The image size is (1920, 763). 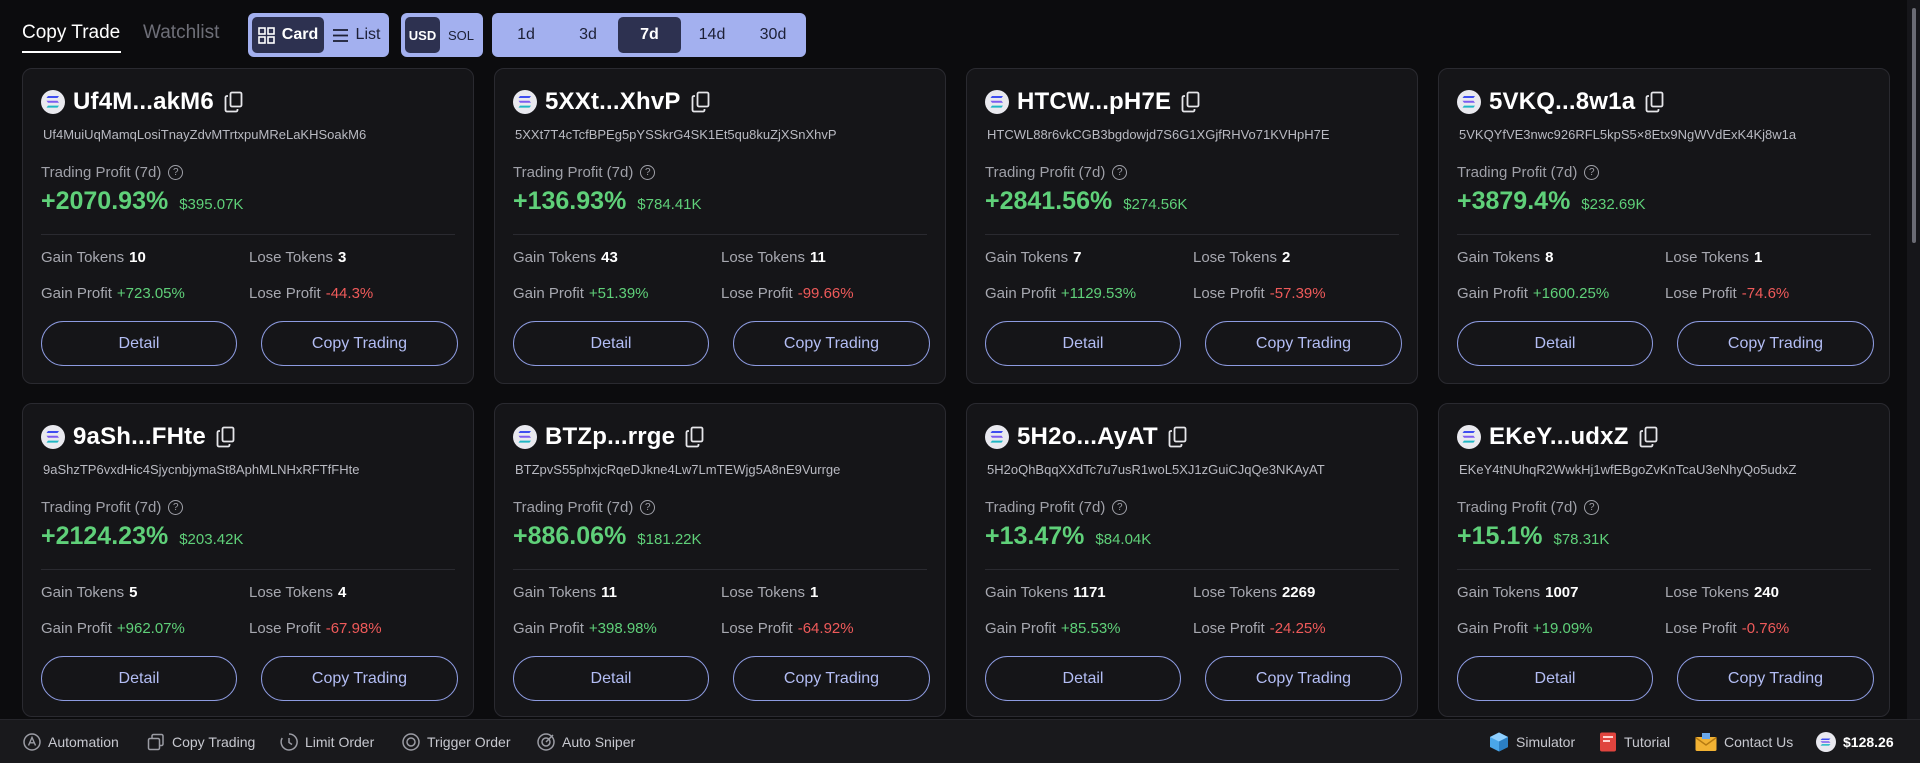 What do you see at coordinates (669, 204) in the screenshot?
I see `profit-usd: $784.41K` at bounding box center [669, 204].